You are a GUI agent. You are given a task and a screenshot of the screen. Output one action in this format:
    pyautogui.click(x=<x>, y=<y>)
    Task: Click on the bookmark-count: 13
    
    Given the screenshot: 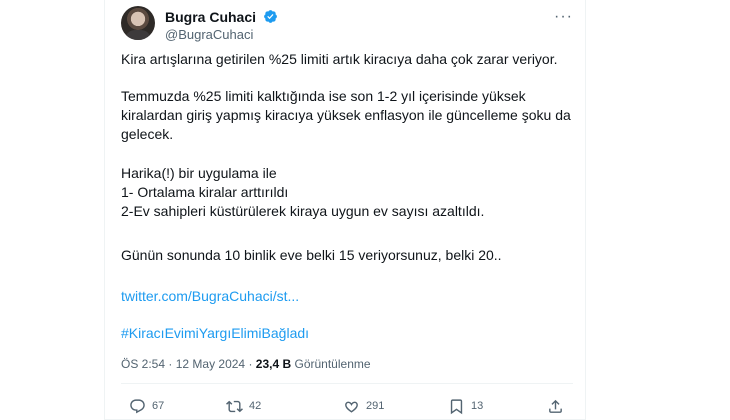 What is the action you would take?
    pyautogui.click(x=477, y=406)
    